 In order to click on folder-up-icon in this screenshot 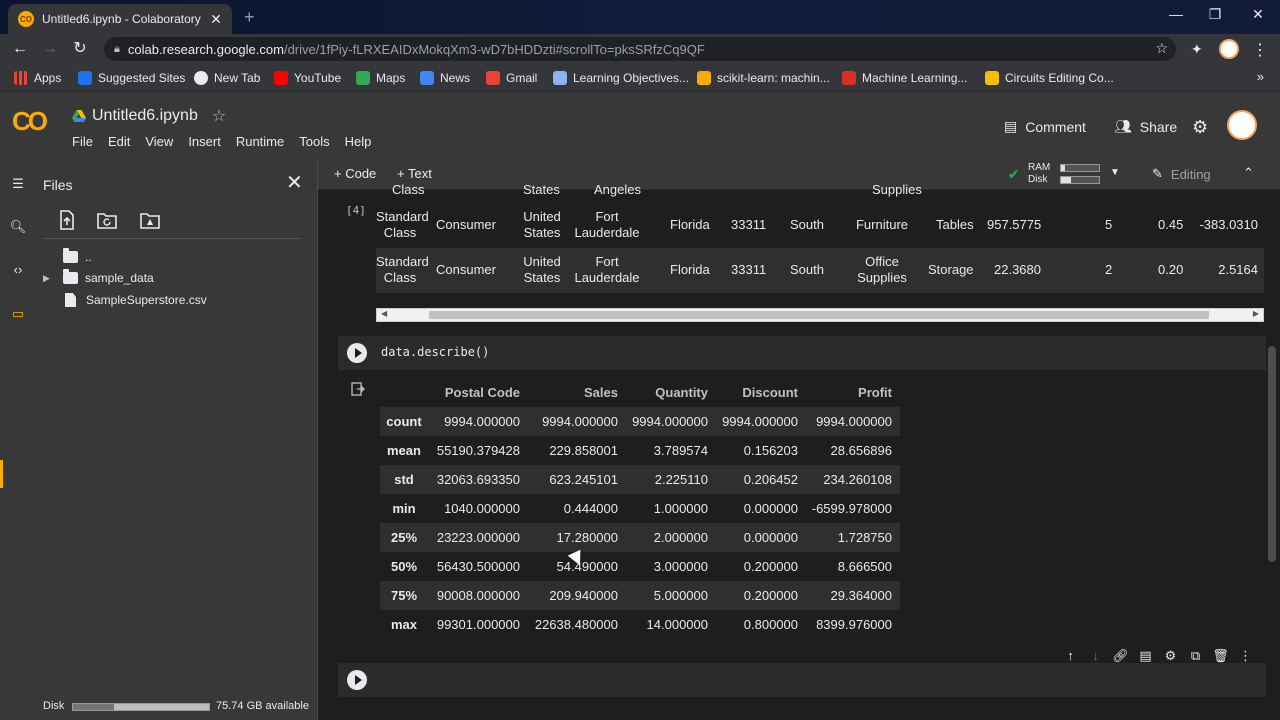, I will do `click(70, 255)`.